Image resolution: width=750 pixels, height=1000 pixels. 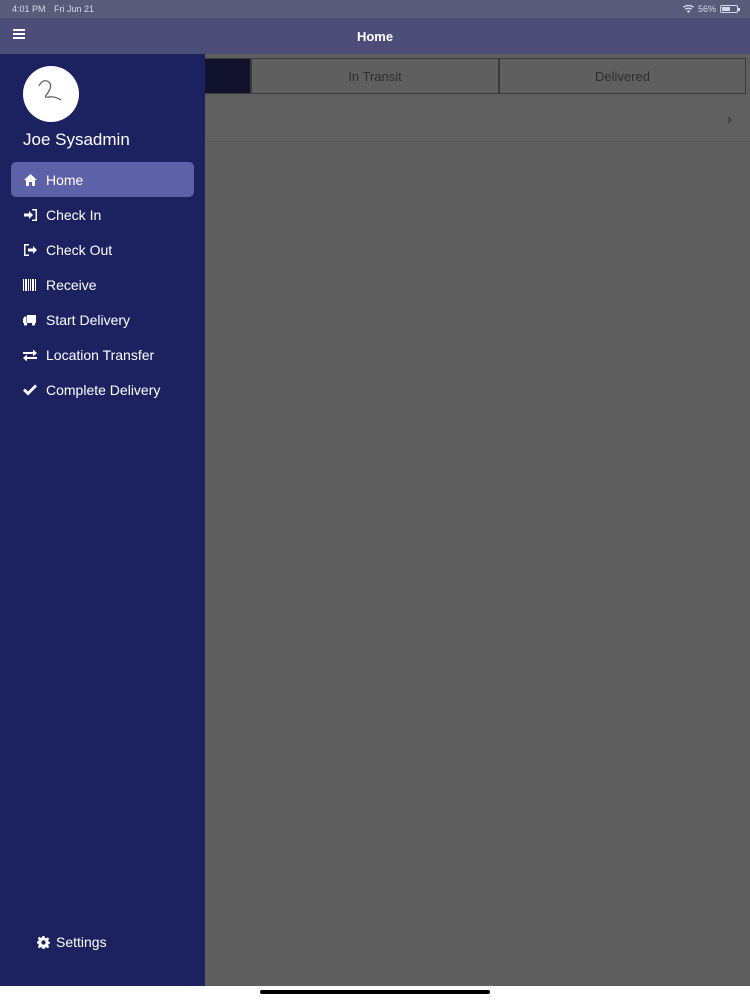 I want to click on sidebar-item-label: Check Out, so click(x=79, y=249).